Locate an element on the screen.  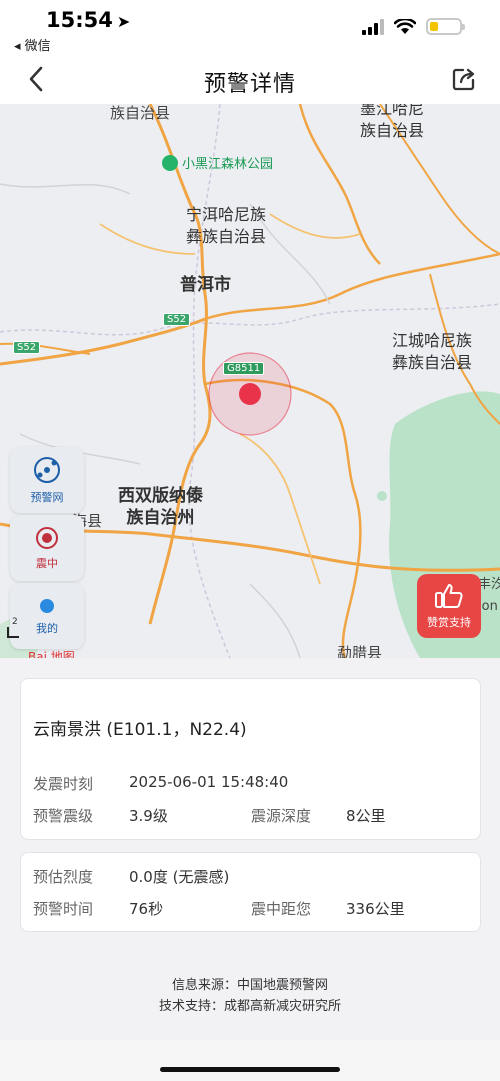
share-icon is located at coordinates (464, 79).